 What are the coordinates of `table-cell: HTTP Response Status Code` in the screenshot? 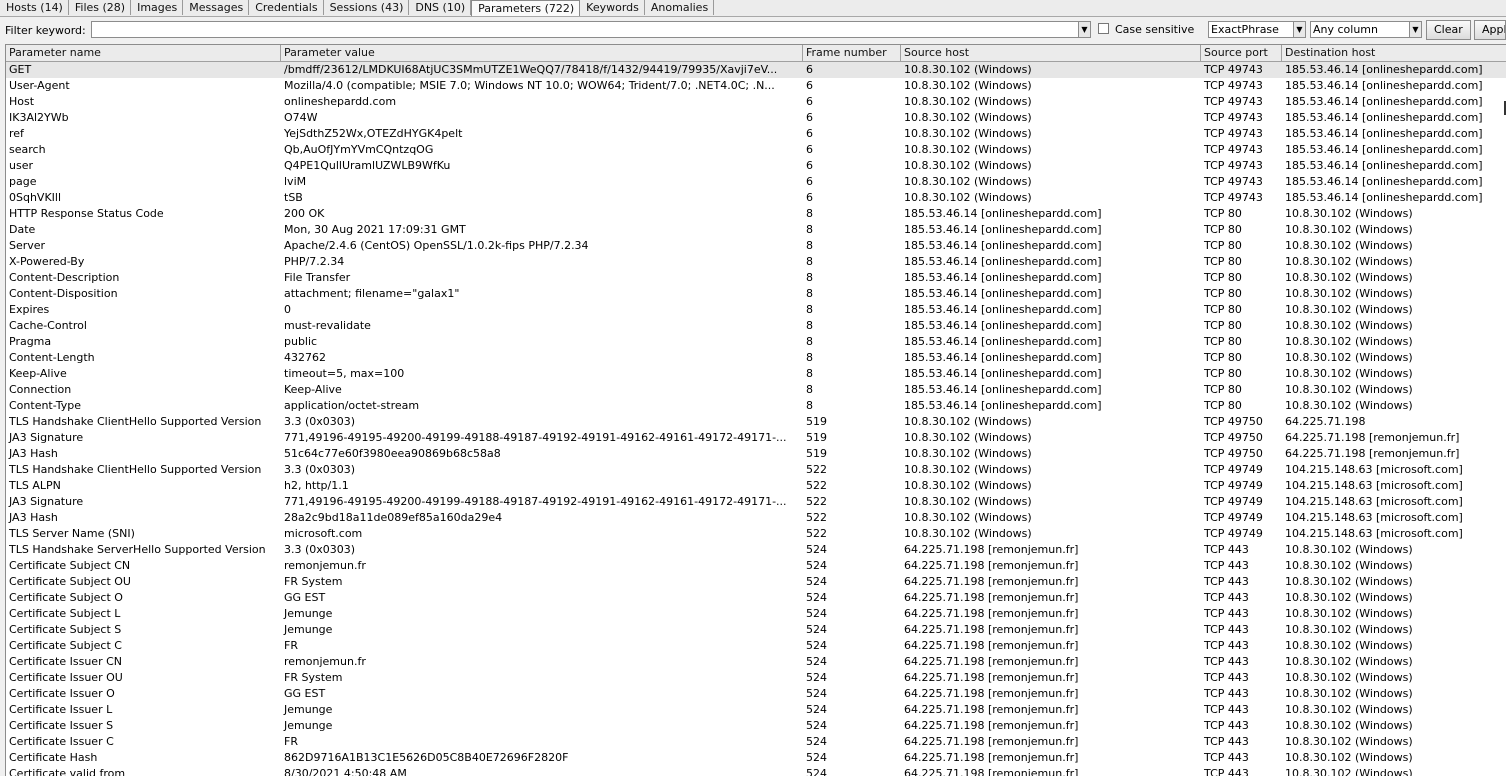 It's located at (86, 213).